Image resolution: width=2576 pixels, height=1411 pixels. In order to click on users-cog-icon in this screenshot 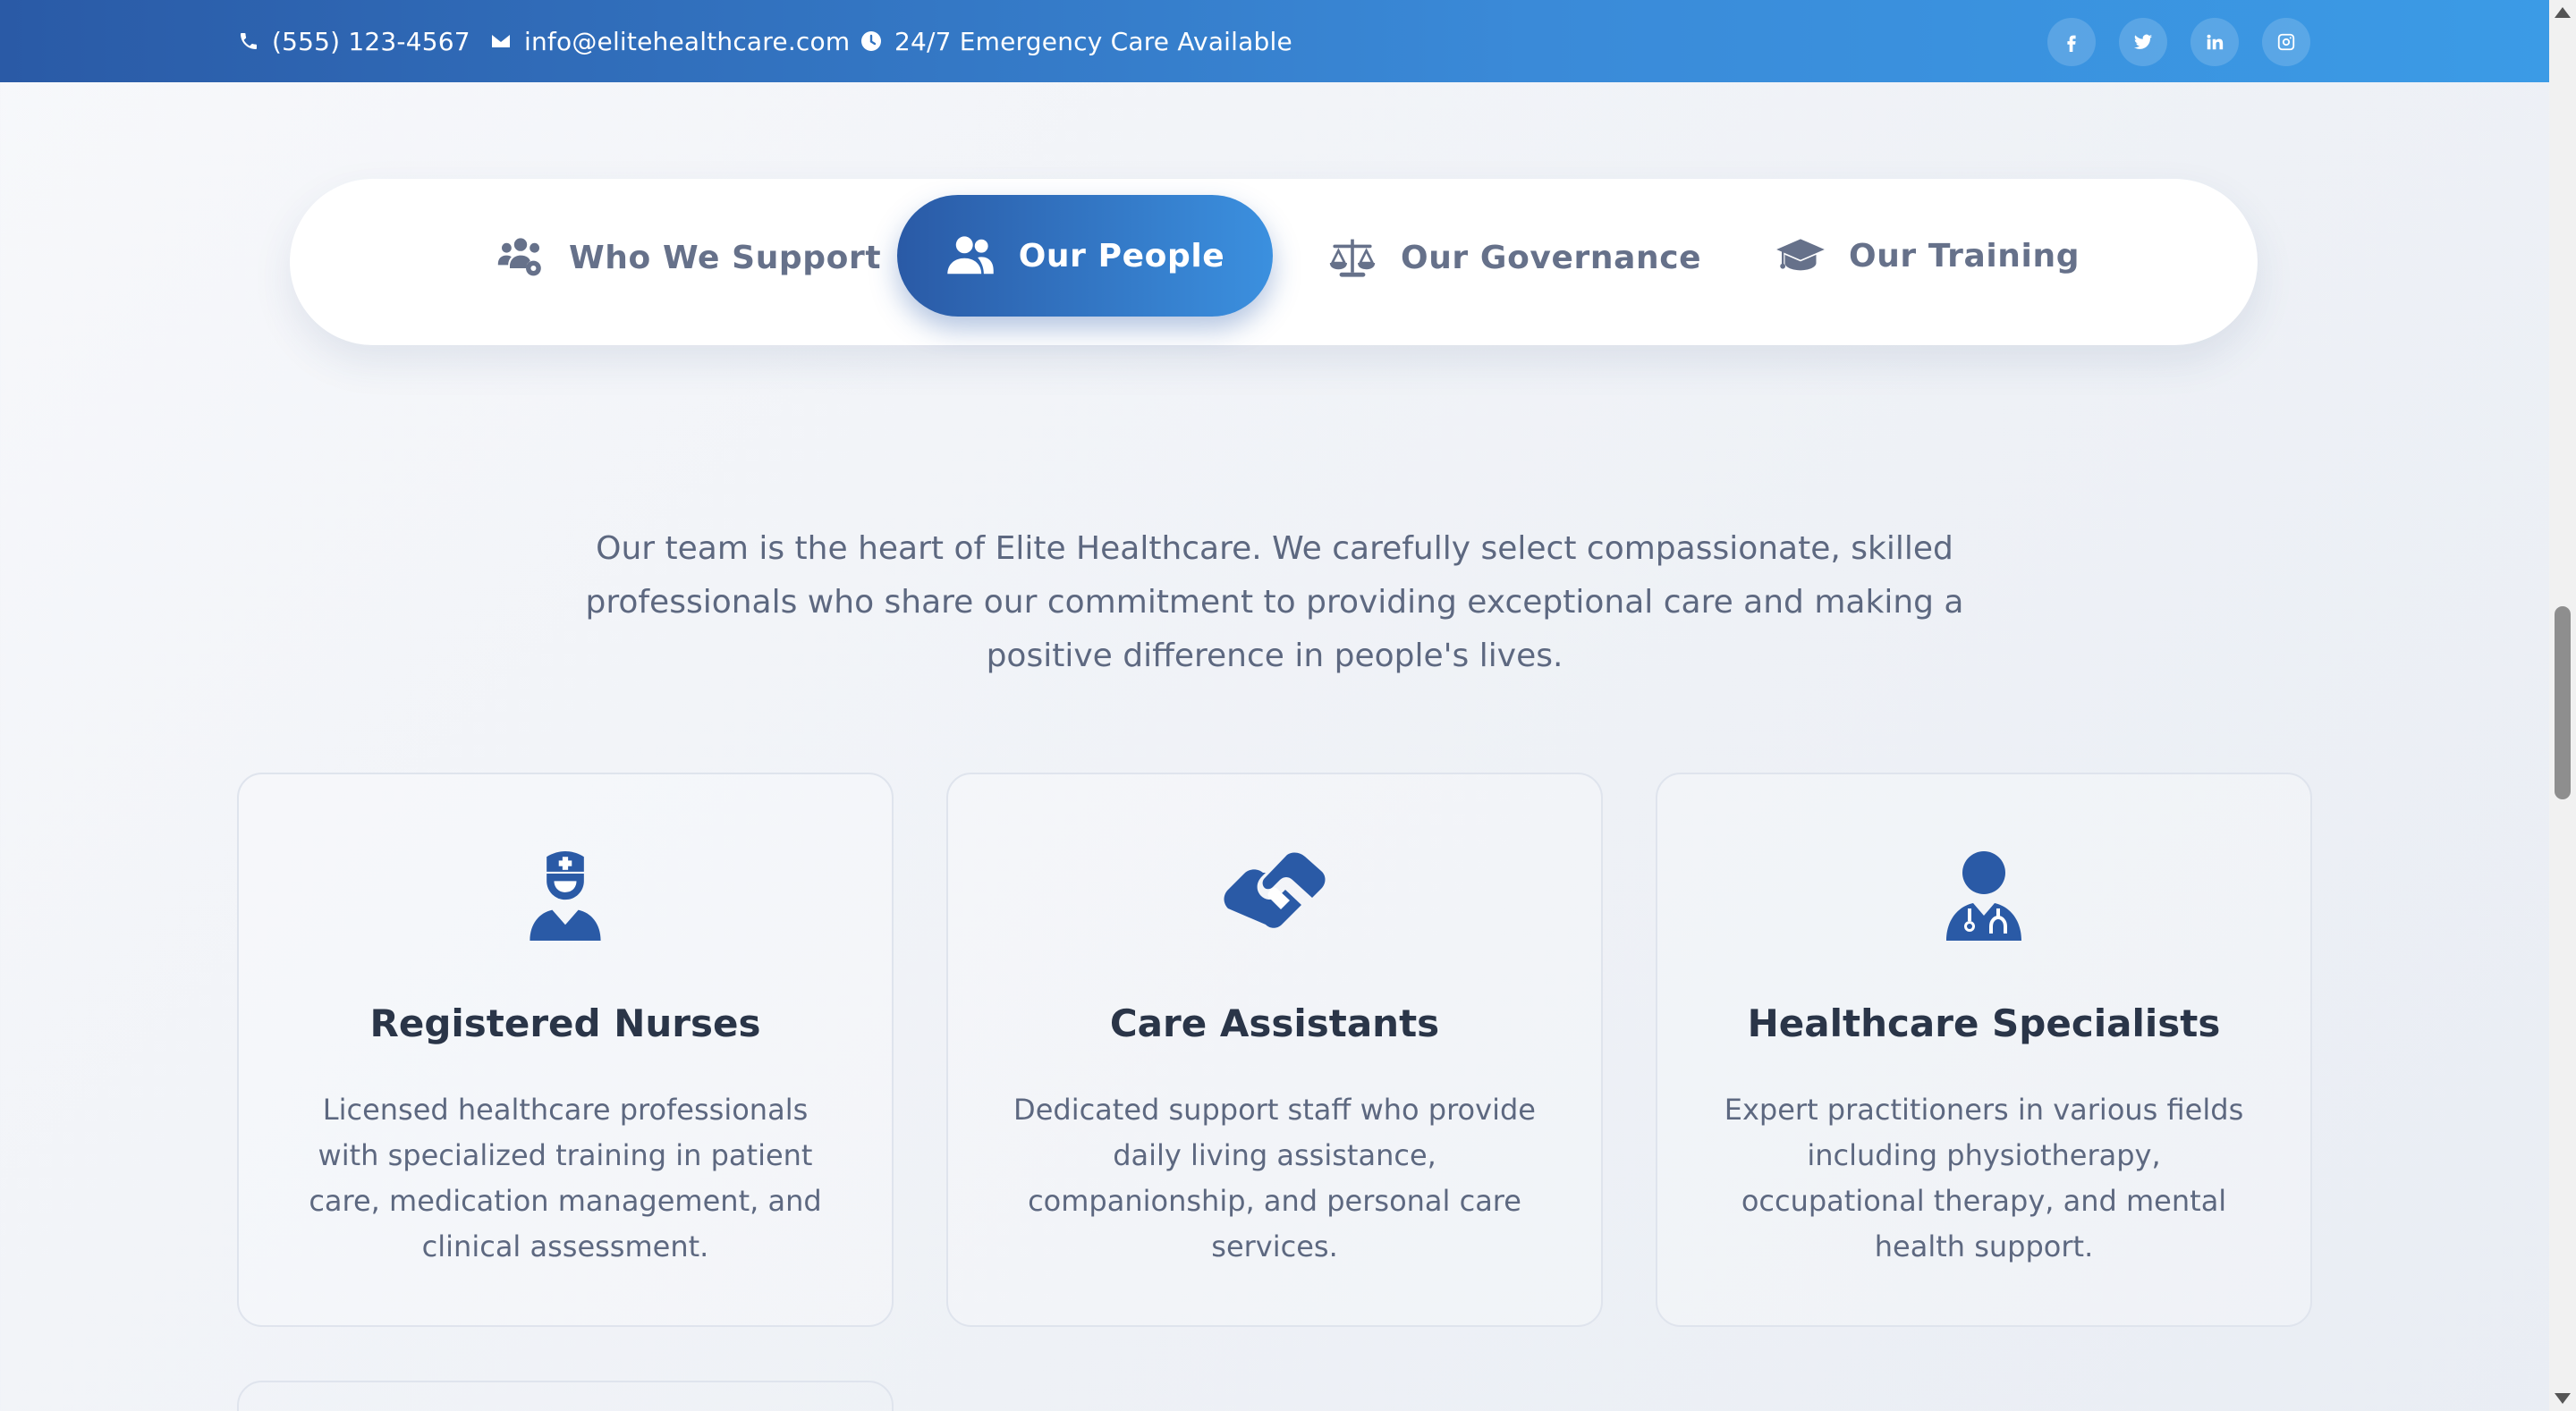, I will do `click(519, 257)`.